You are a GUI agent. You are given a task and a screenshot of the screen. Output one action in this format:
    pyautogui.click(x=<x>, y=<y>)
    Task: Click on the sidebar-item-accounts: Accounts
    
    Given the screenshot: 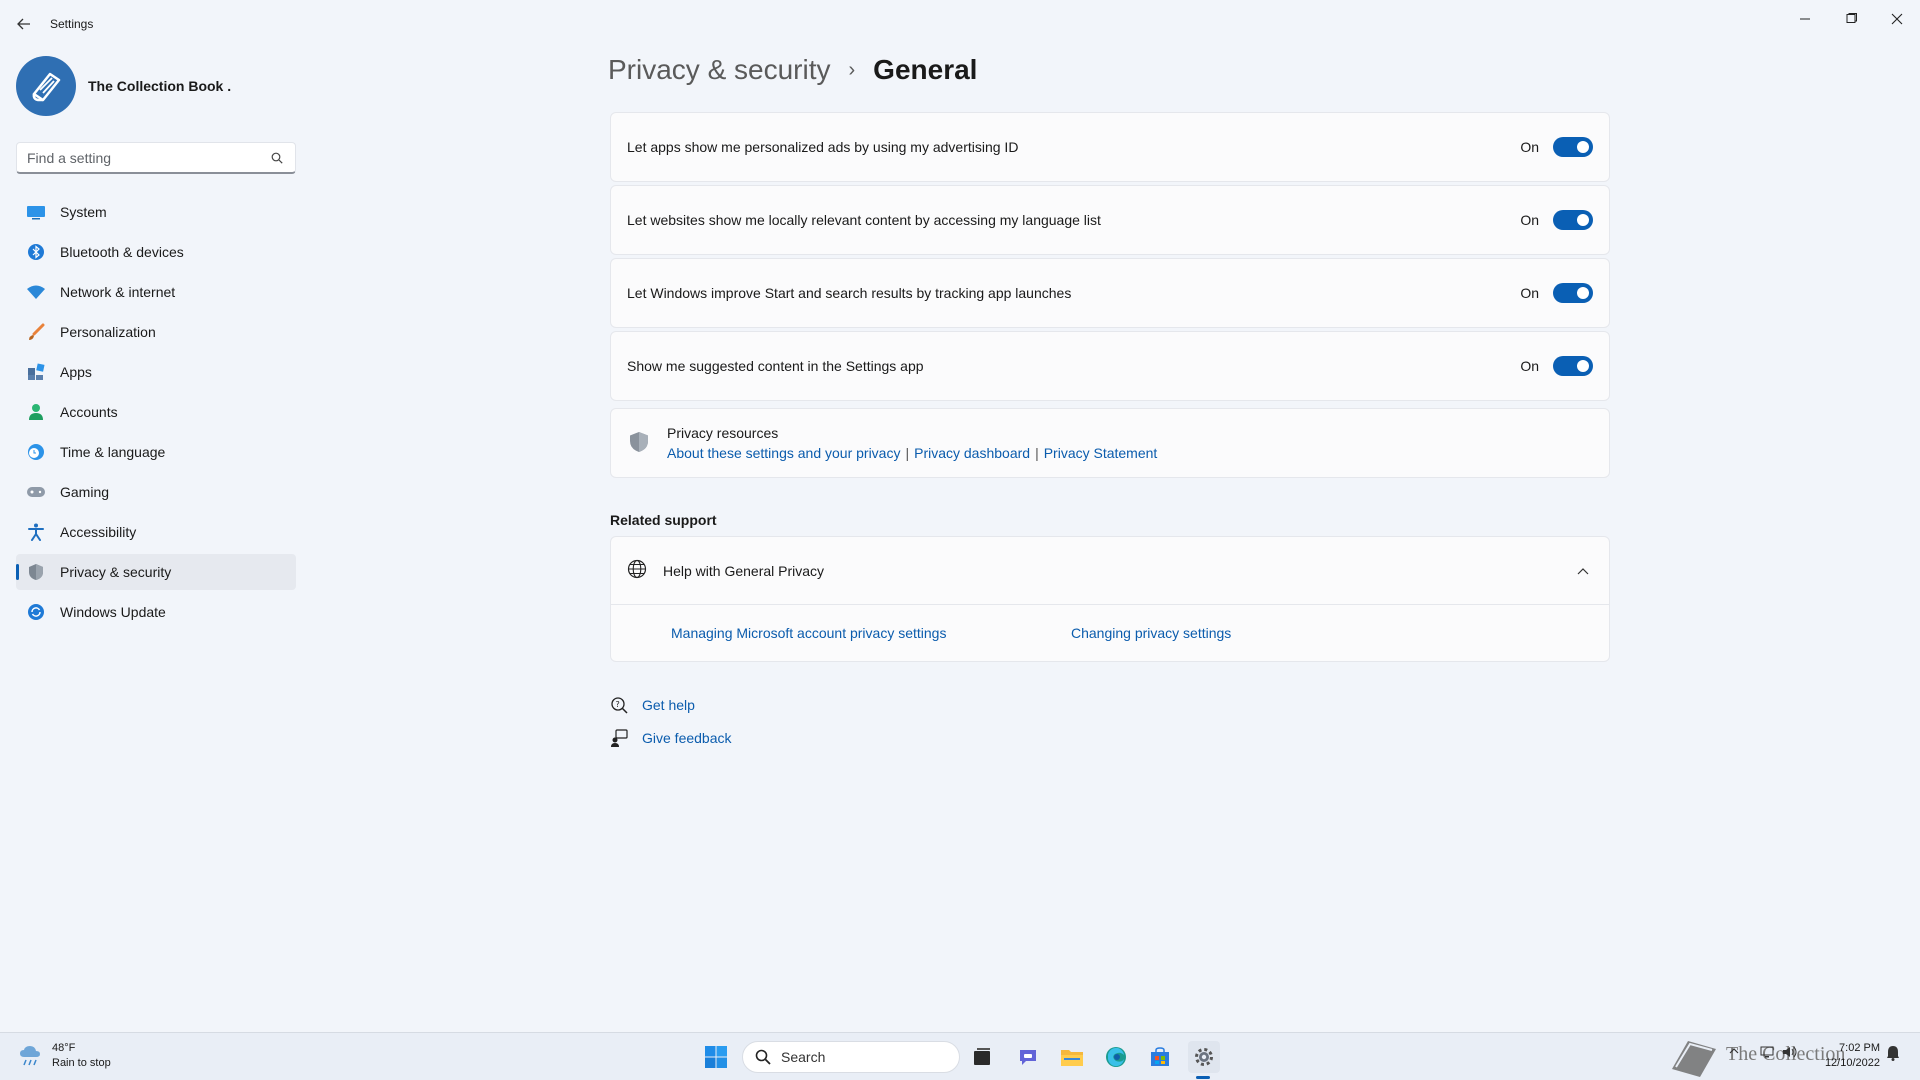 What is the action you would take?
    pyautogui.click(x=156, y=412)
    